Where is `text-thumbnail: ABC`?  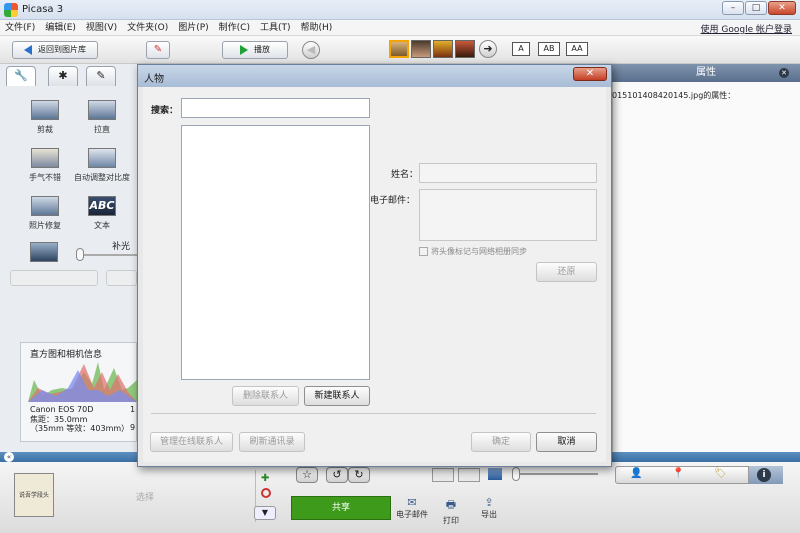
text-thumbnail: ABC is located at coordinates (102, 206).